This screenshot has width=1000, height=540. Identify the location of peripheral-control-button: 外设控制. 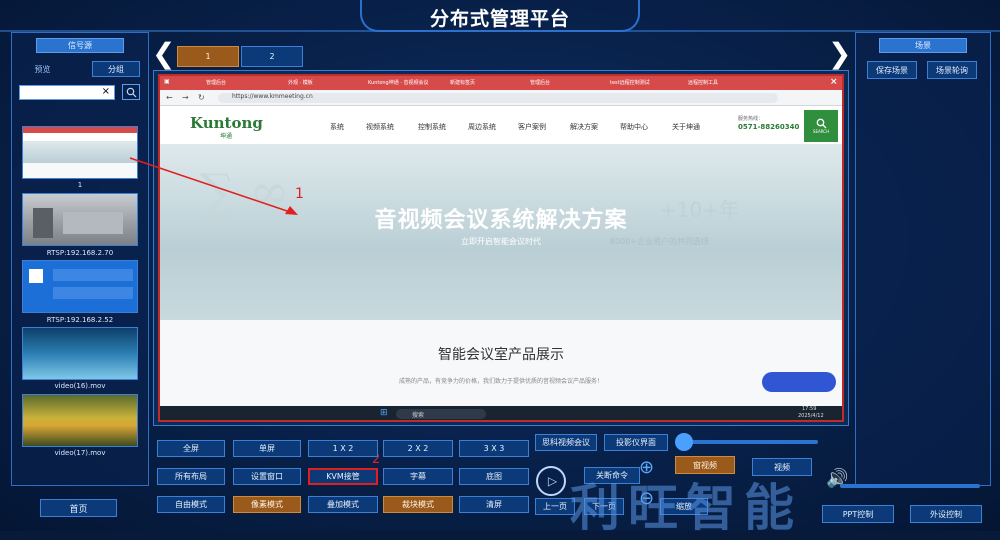
(946, 514).